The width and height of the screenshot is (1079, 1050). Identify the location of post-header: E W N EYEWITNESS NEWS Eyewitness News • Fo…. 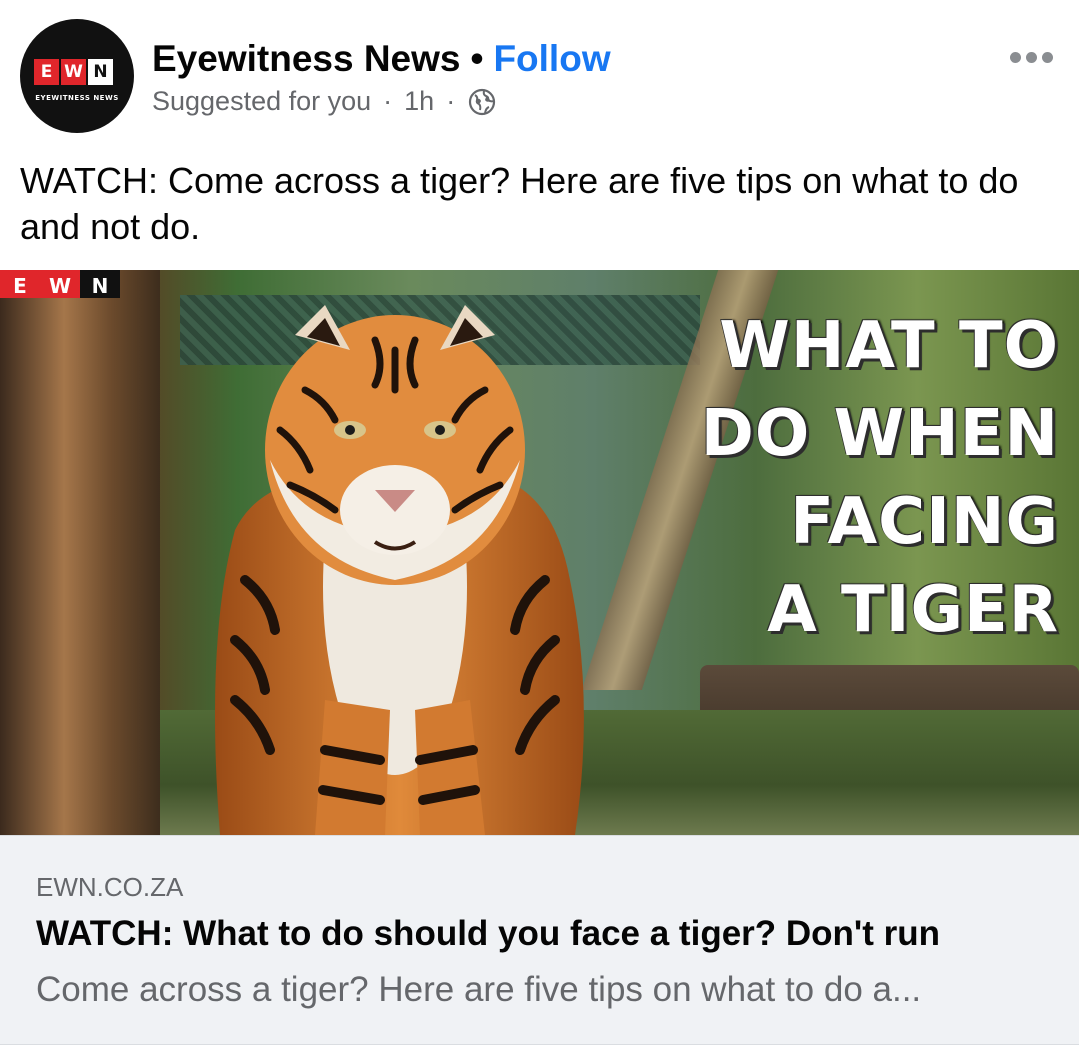
(539, 70).